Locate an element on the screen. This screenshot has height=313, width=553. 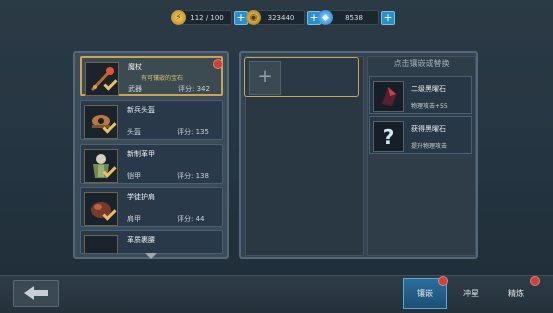
equipment-item-weapon: 魔杖 有可镶嵌的宝石 武器 评分: 342 is located at coordinates (151, 76).